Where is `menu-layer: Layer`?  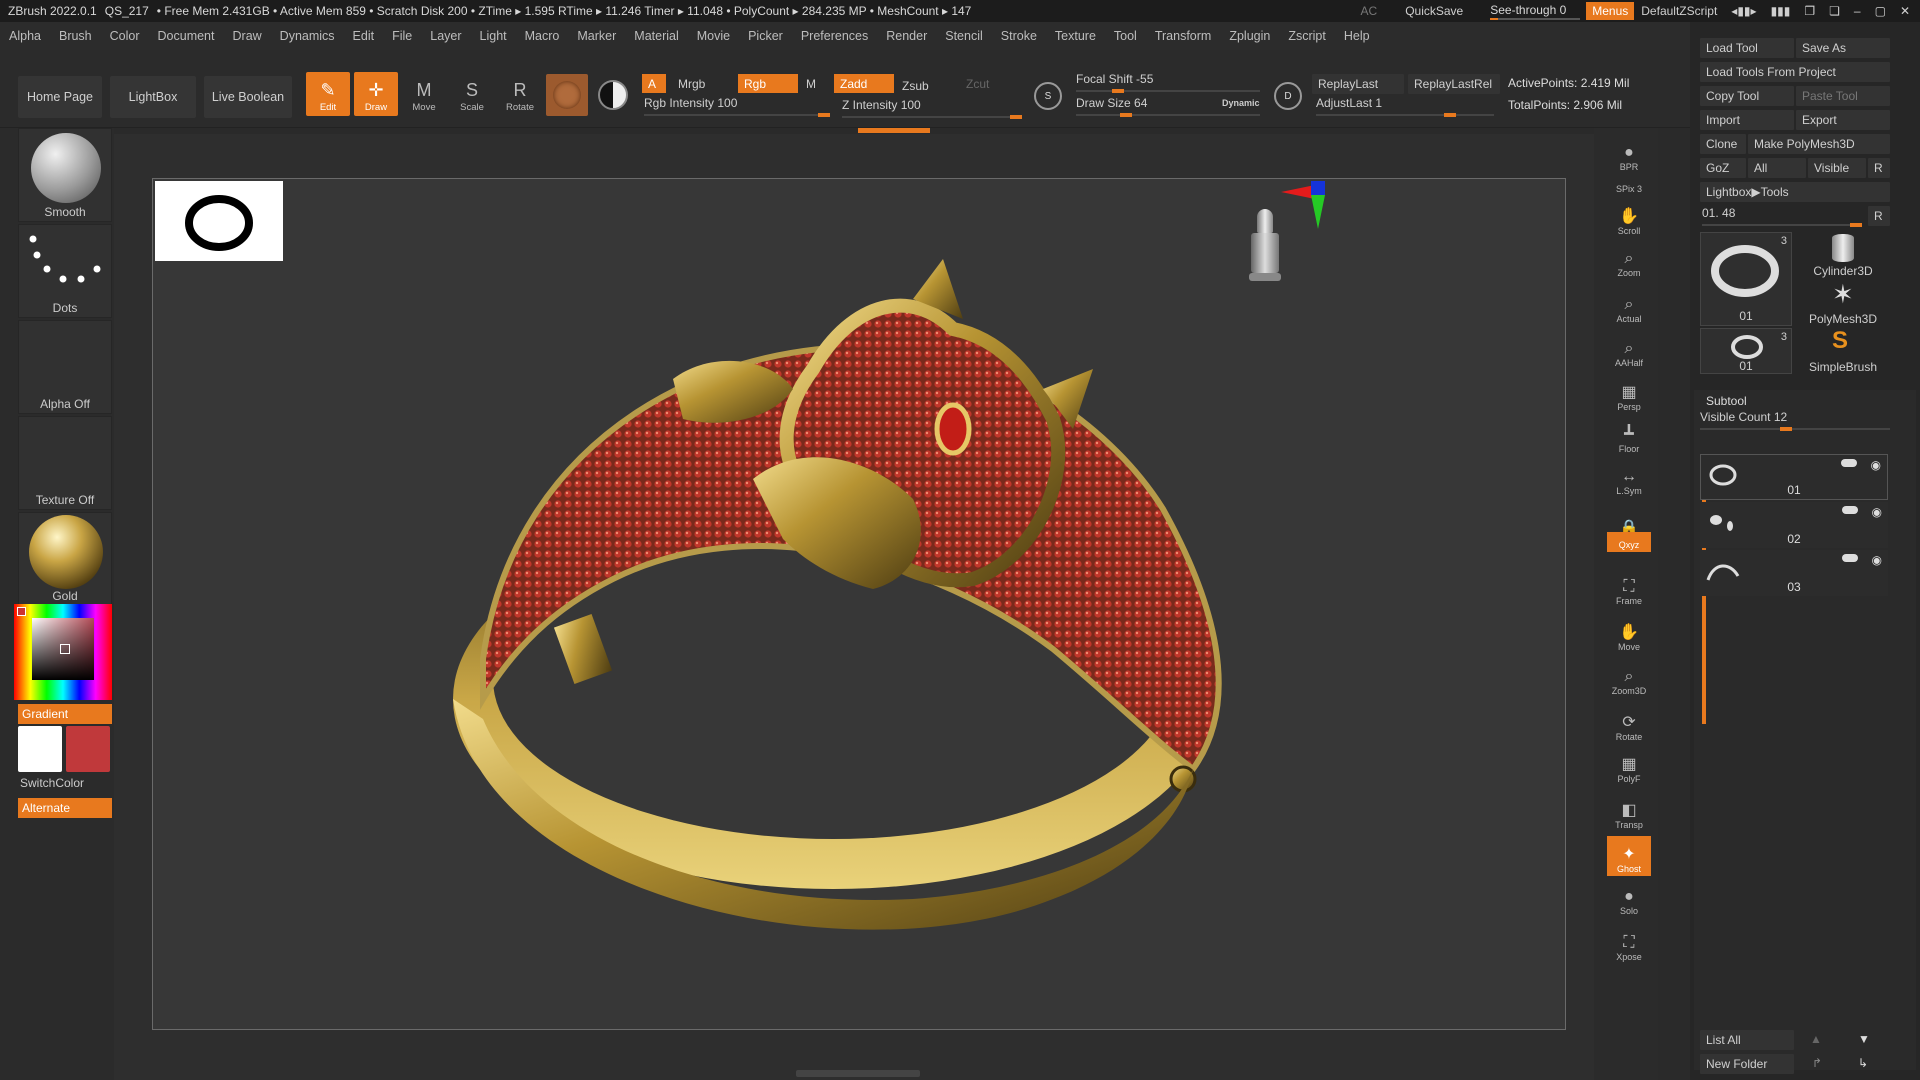
menu-layer: Layer is located at coordinates (445, 36).